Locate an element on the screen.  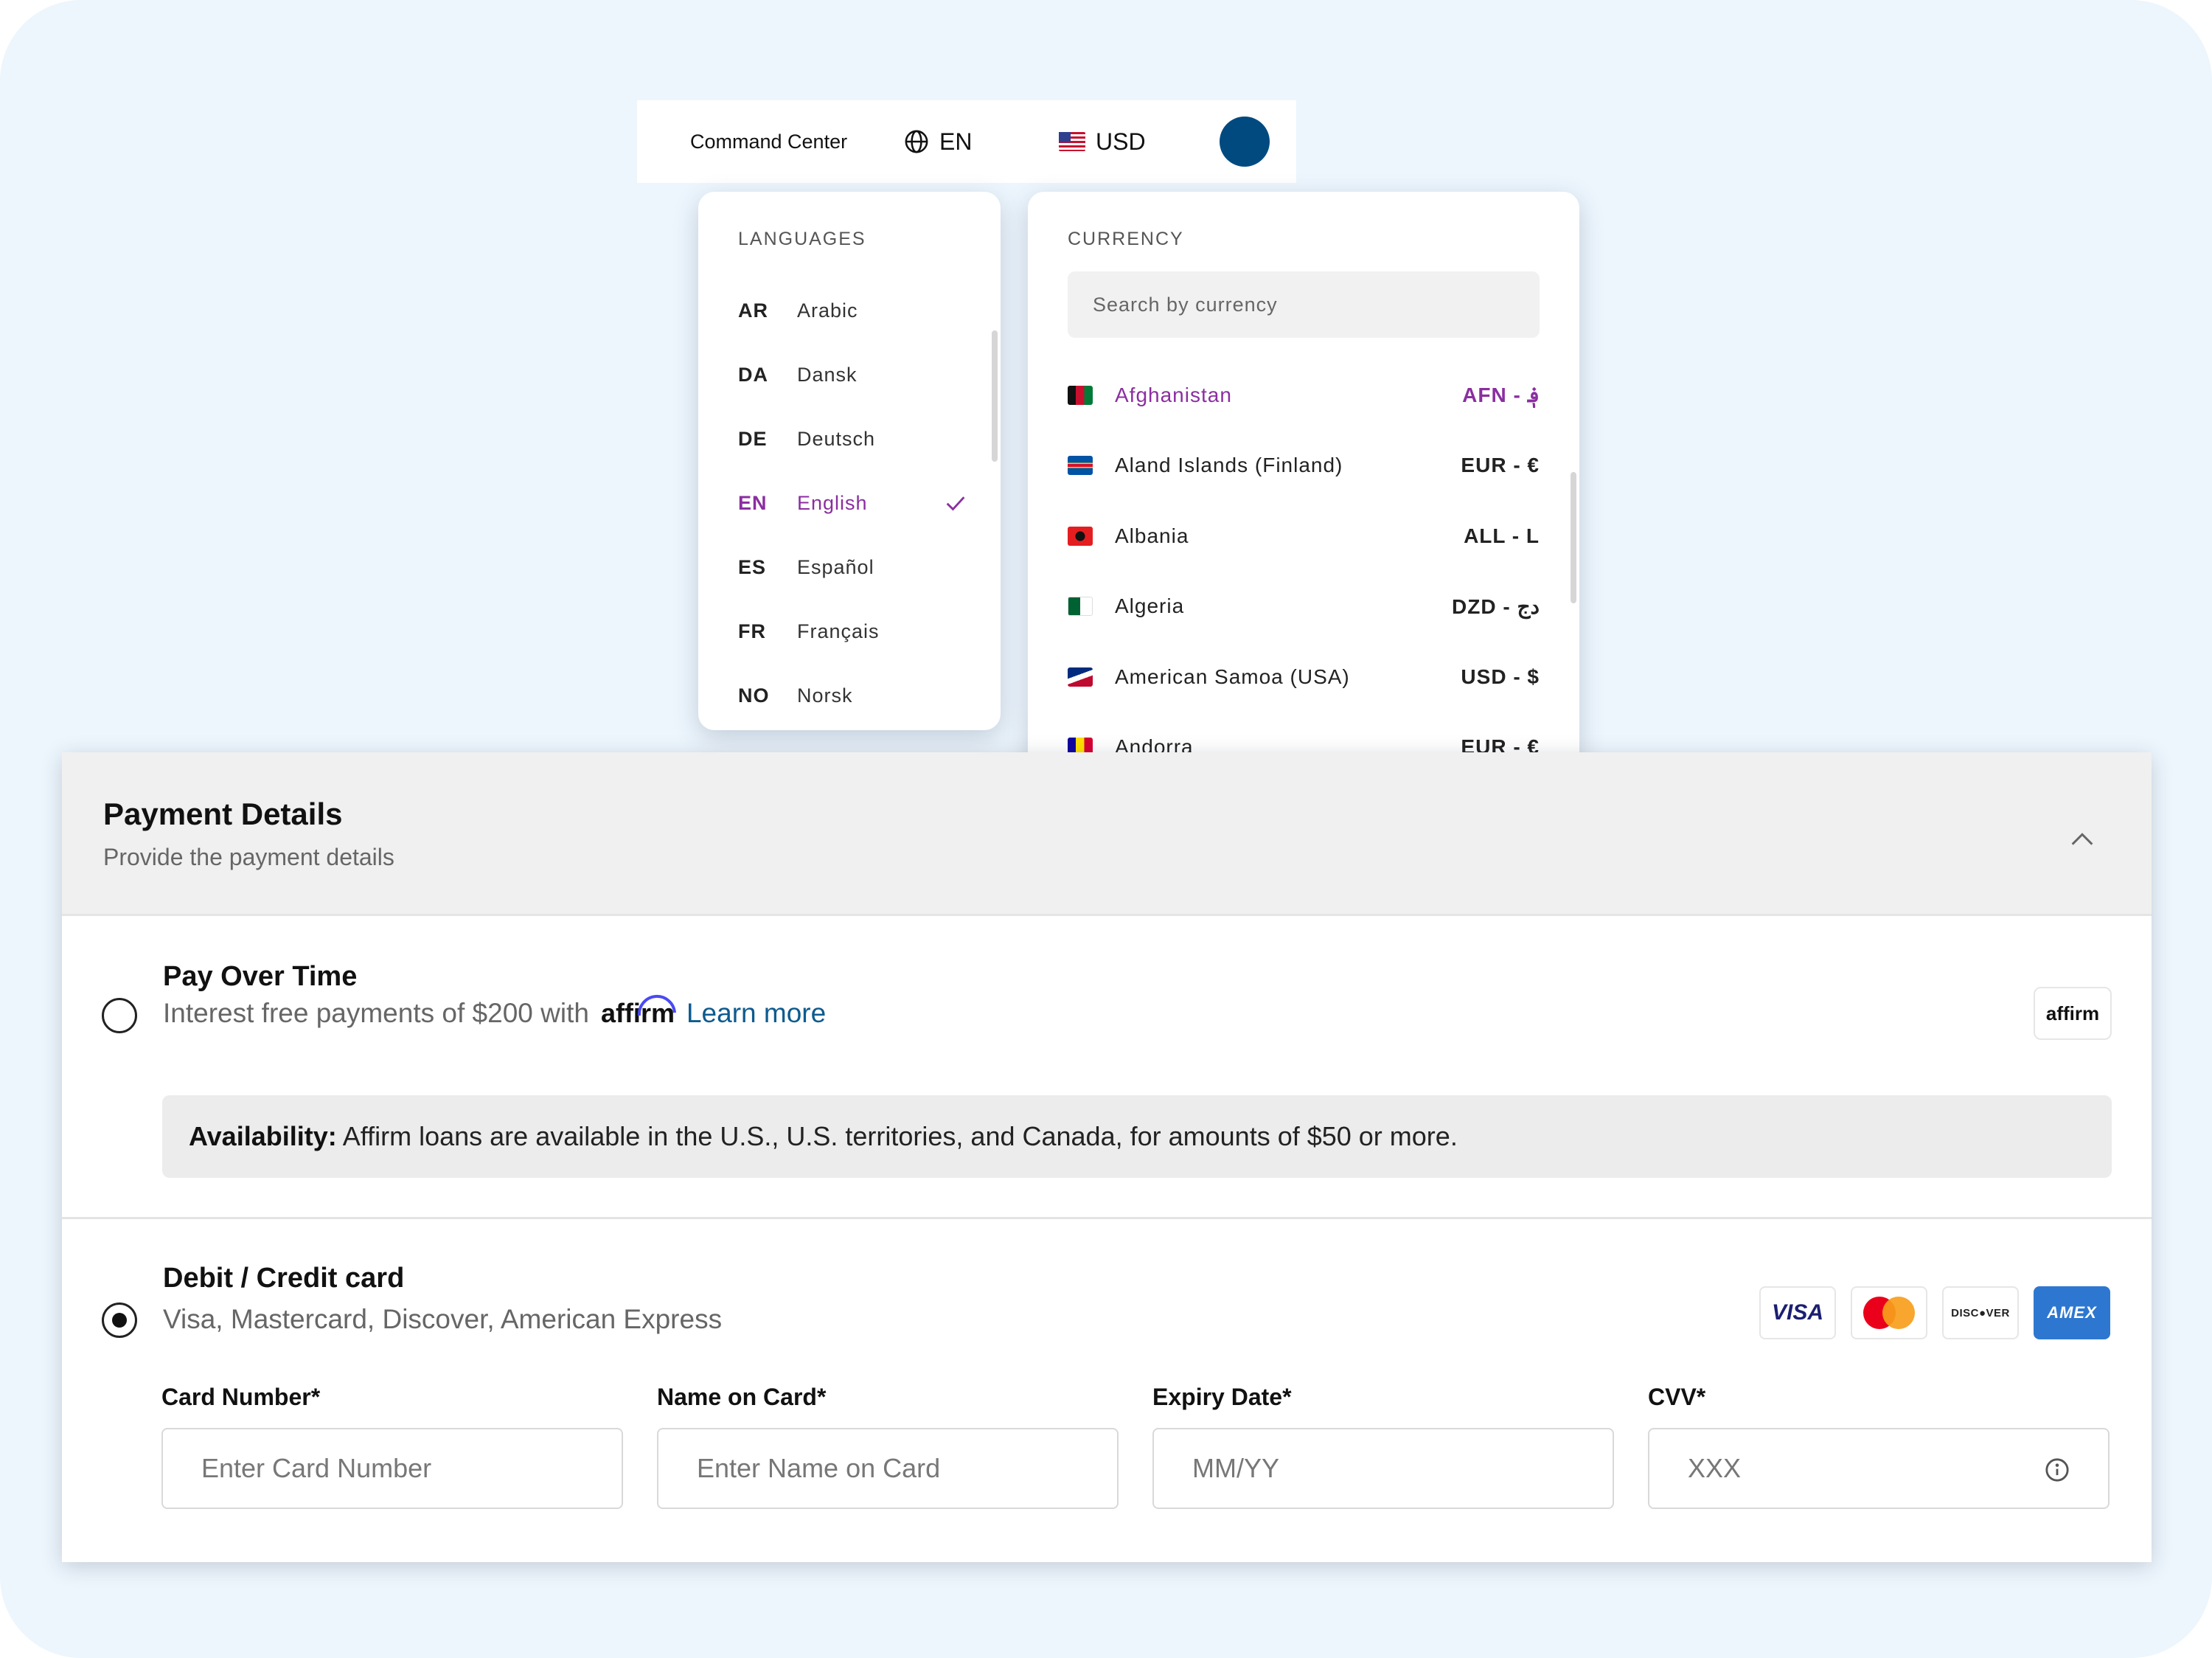
language-name: Norsk is located at coordinates (825, 695).